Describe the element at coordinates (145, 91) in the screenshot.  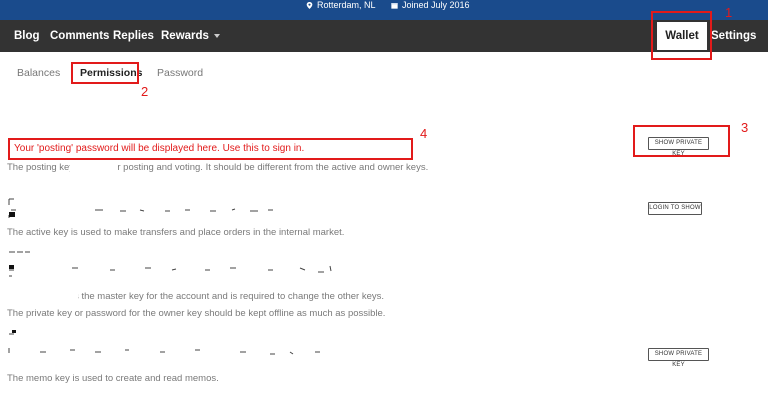
I see `annotation-number-2: 2` at that location.